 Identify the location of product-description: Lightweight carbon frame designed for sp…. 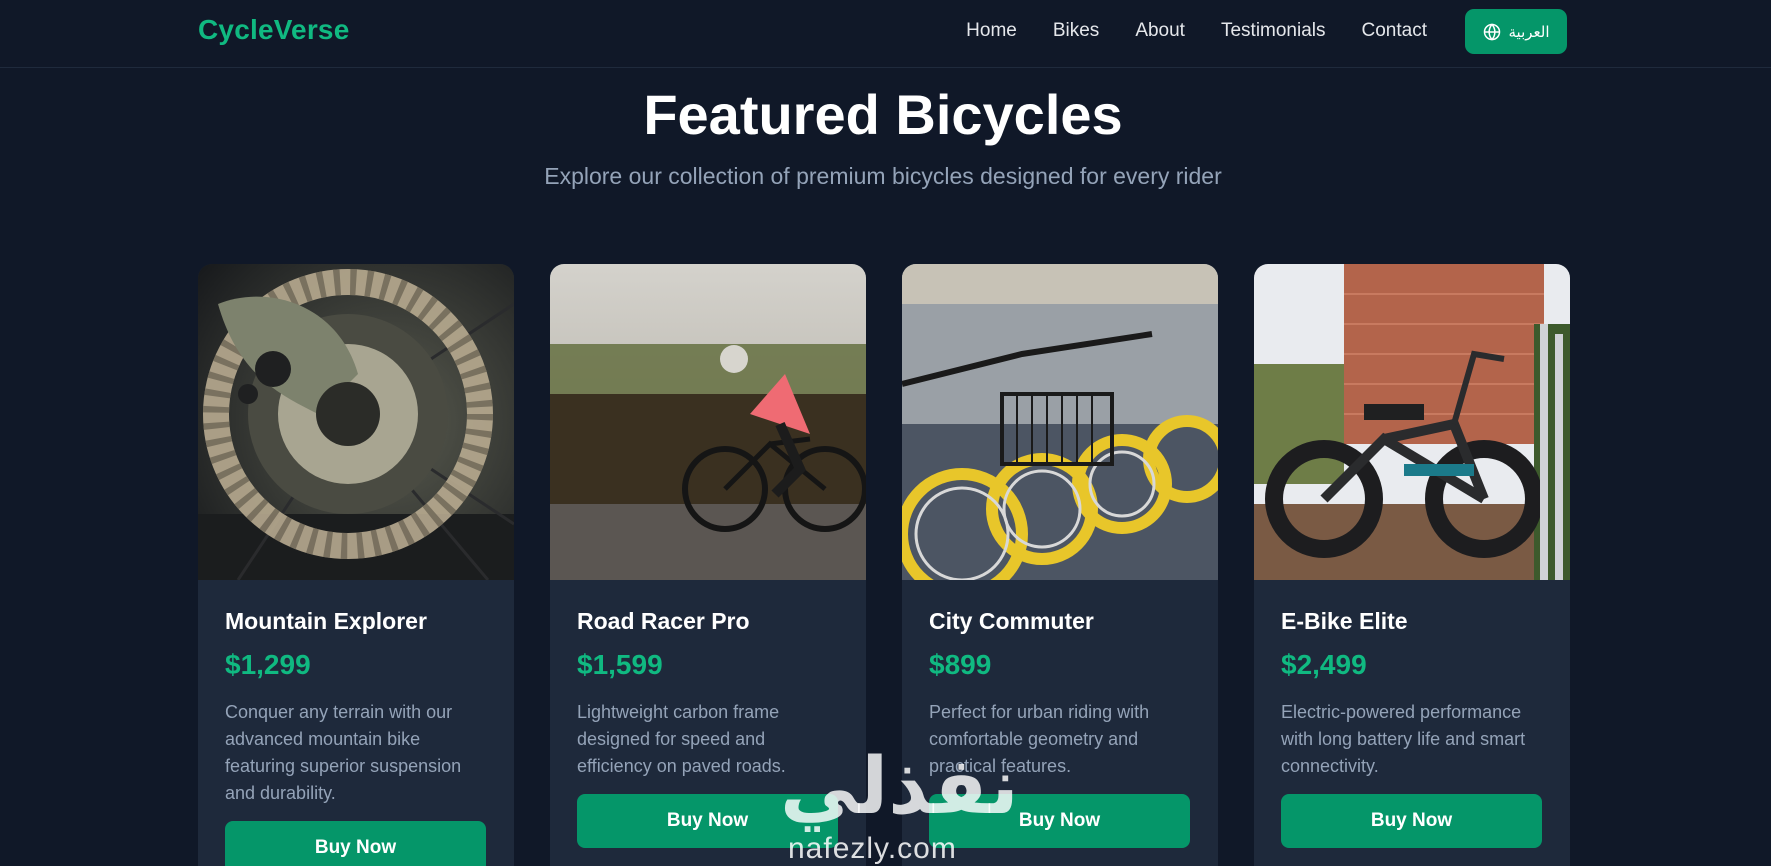
(681, 739).